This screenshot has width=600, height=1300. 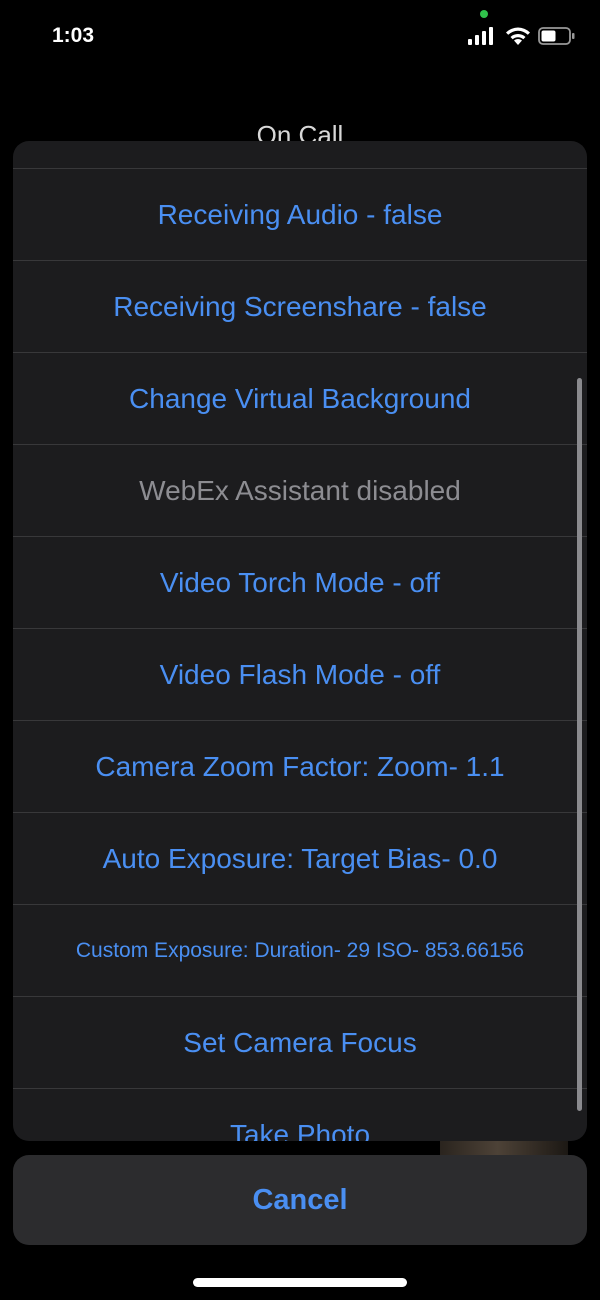 What do you see at coordinates (484, 14) in the screenshot?
I see `camera-indicator-icon` at bounding box center [484, 14].